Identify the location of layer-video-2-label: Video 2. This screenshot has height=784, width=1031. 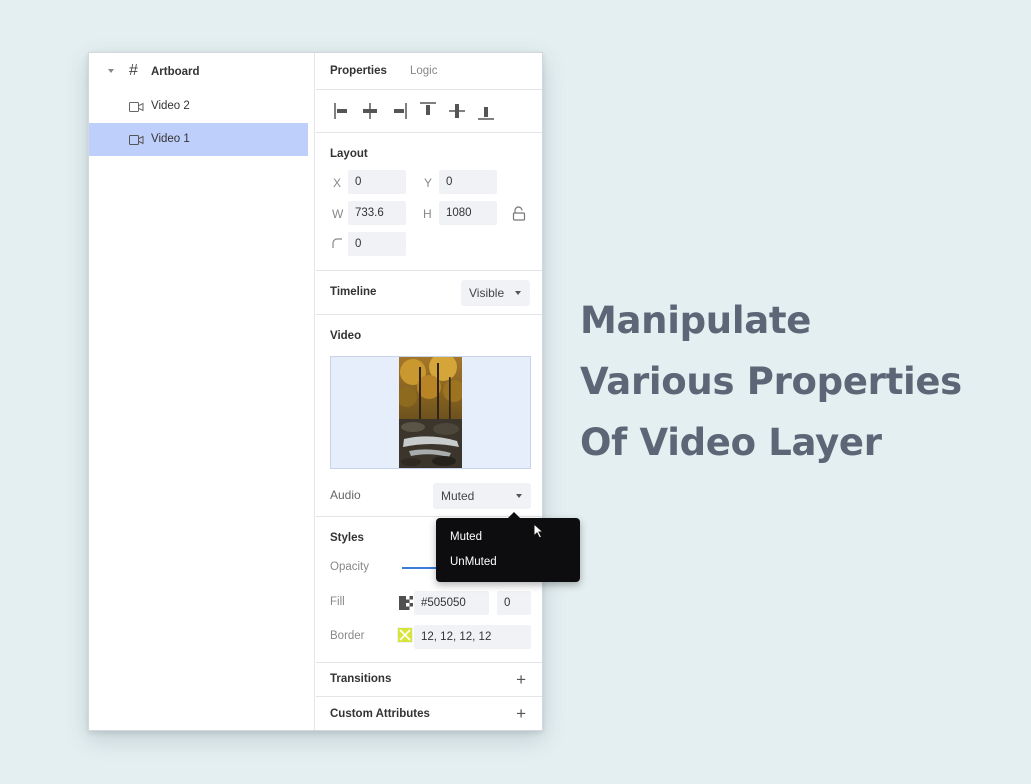
(170, 106).